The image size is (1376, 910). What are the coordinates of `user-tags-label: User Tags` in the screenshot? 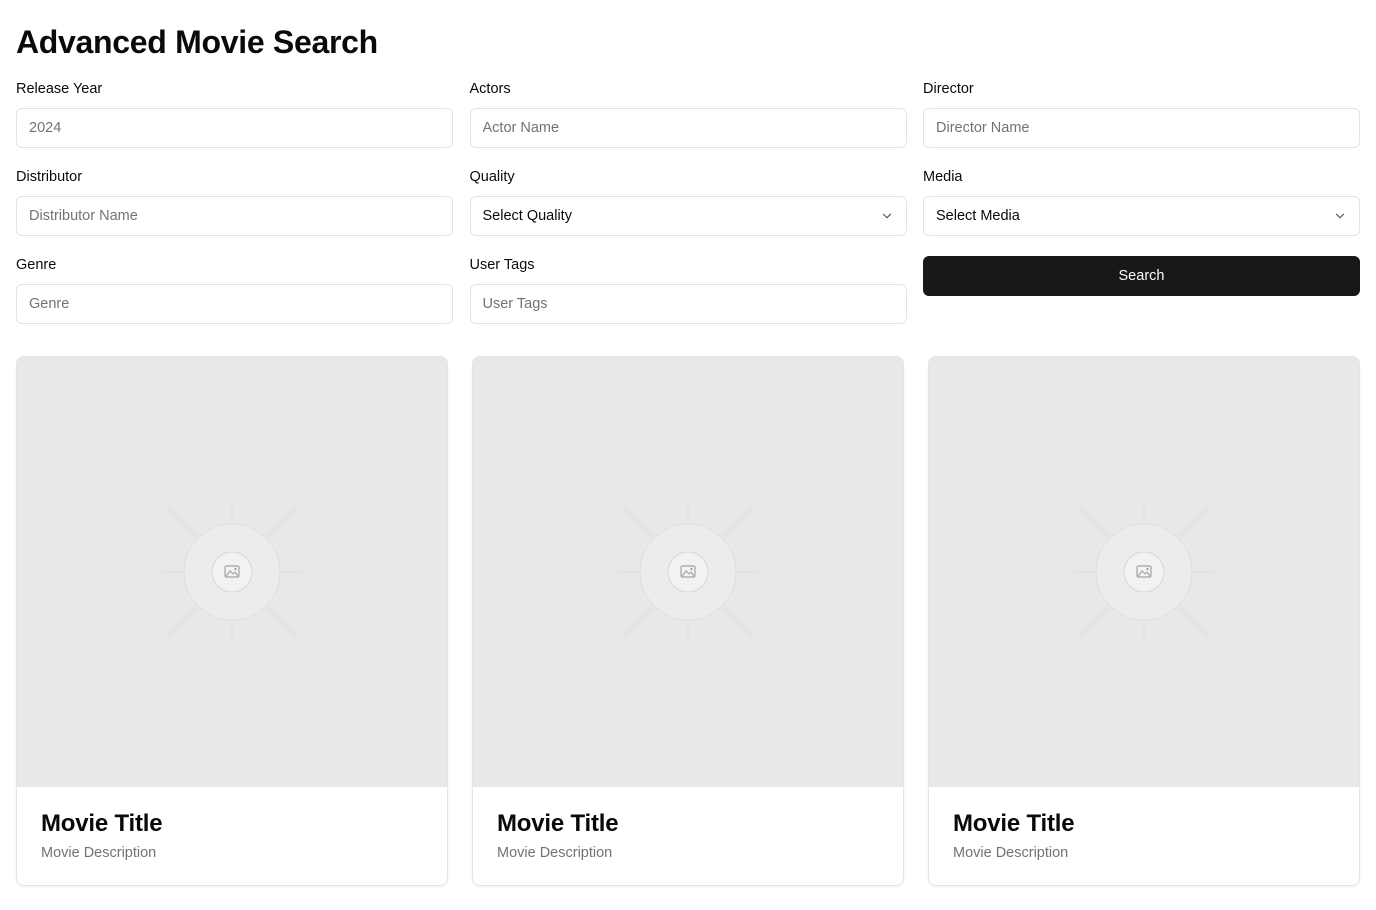 It's located at (502, 265).